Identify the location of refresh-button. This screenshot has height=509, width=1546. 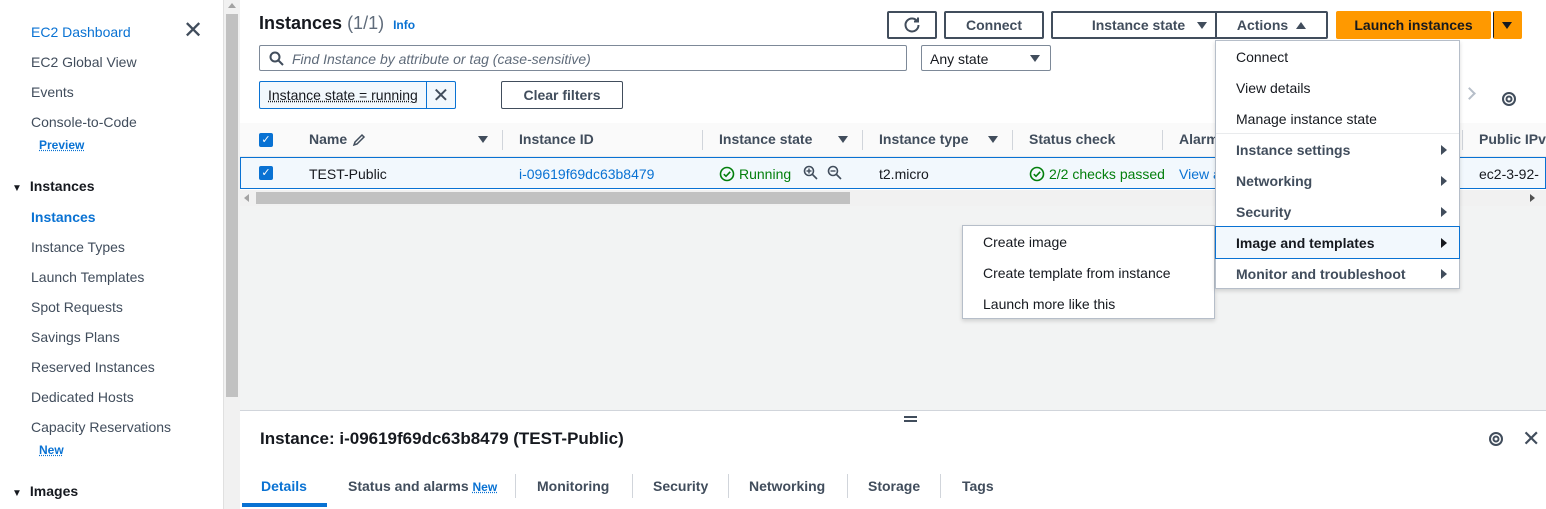
(912, 25).